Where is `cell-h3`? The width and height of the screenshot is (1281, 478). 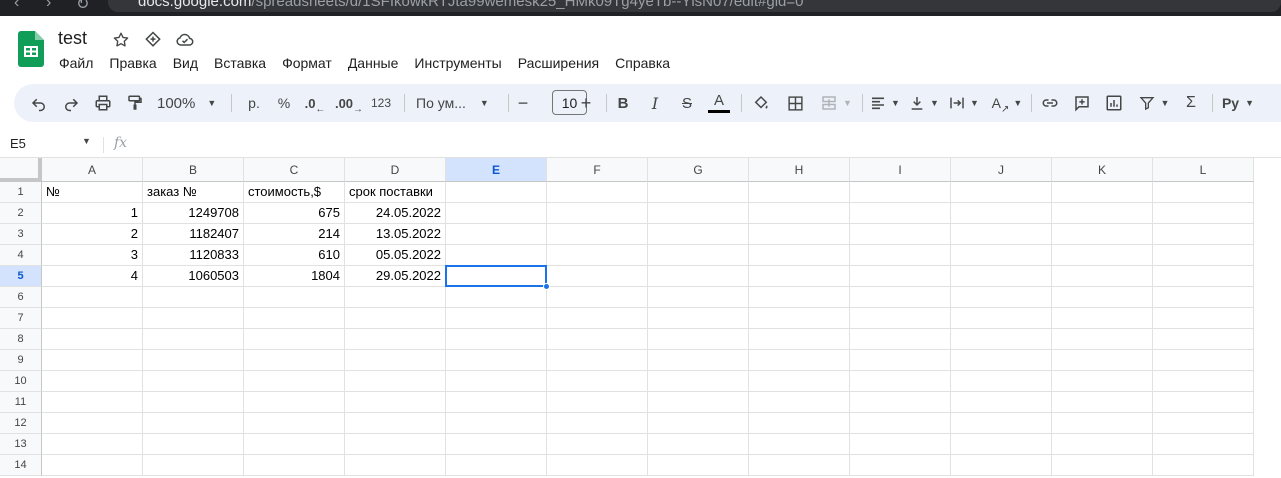
cell-h3 is located at coordinates (799, 234).